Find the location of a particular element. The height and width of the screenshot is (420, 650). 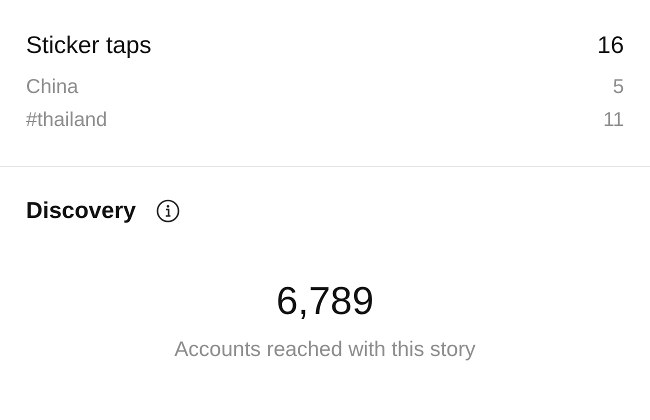

info-icon is located at coordinates (168, 210).